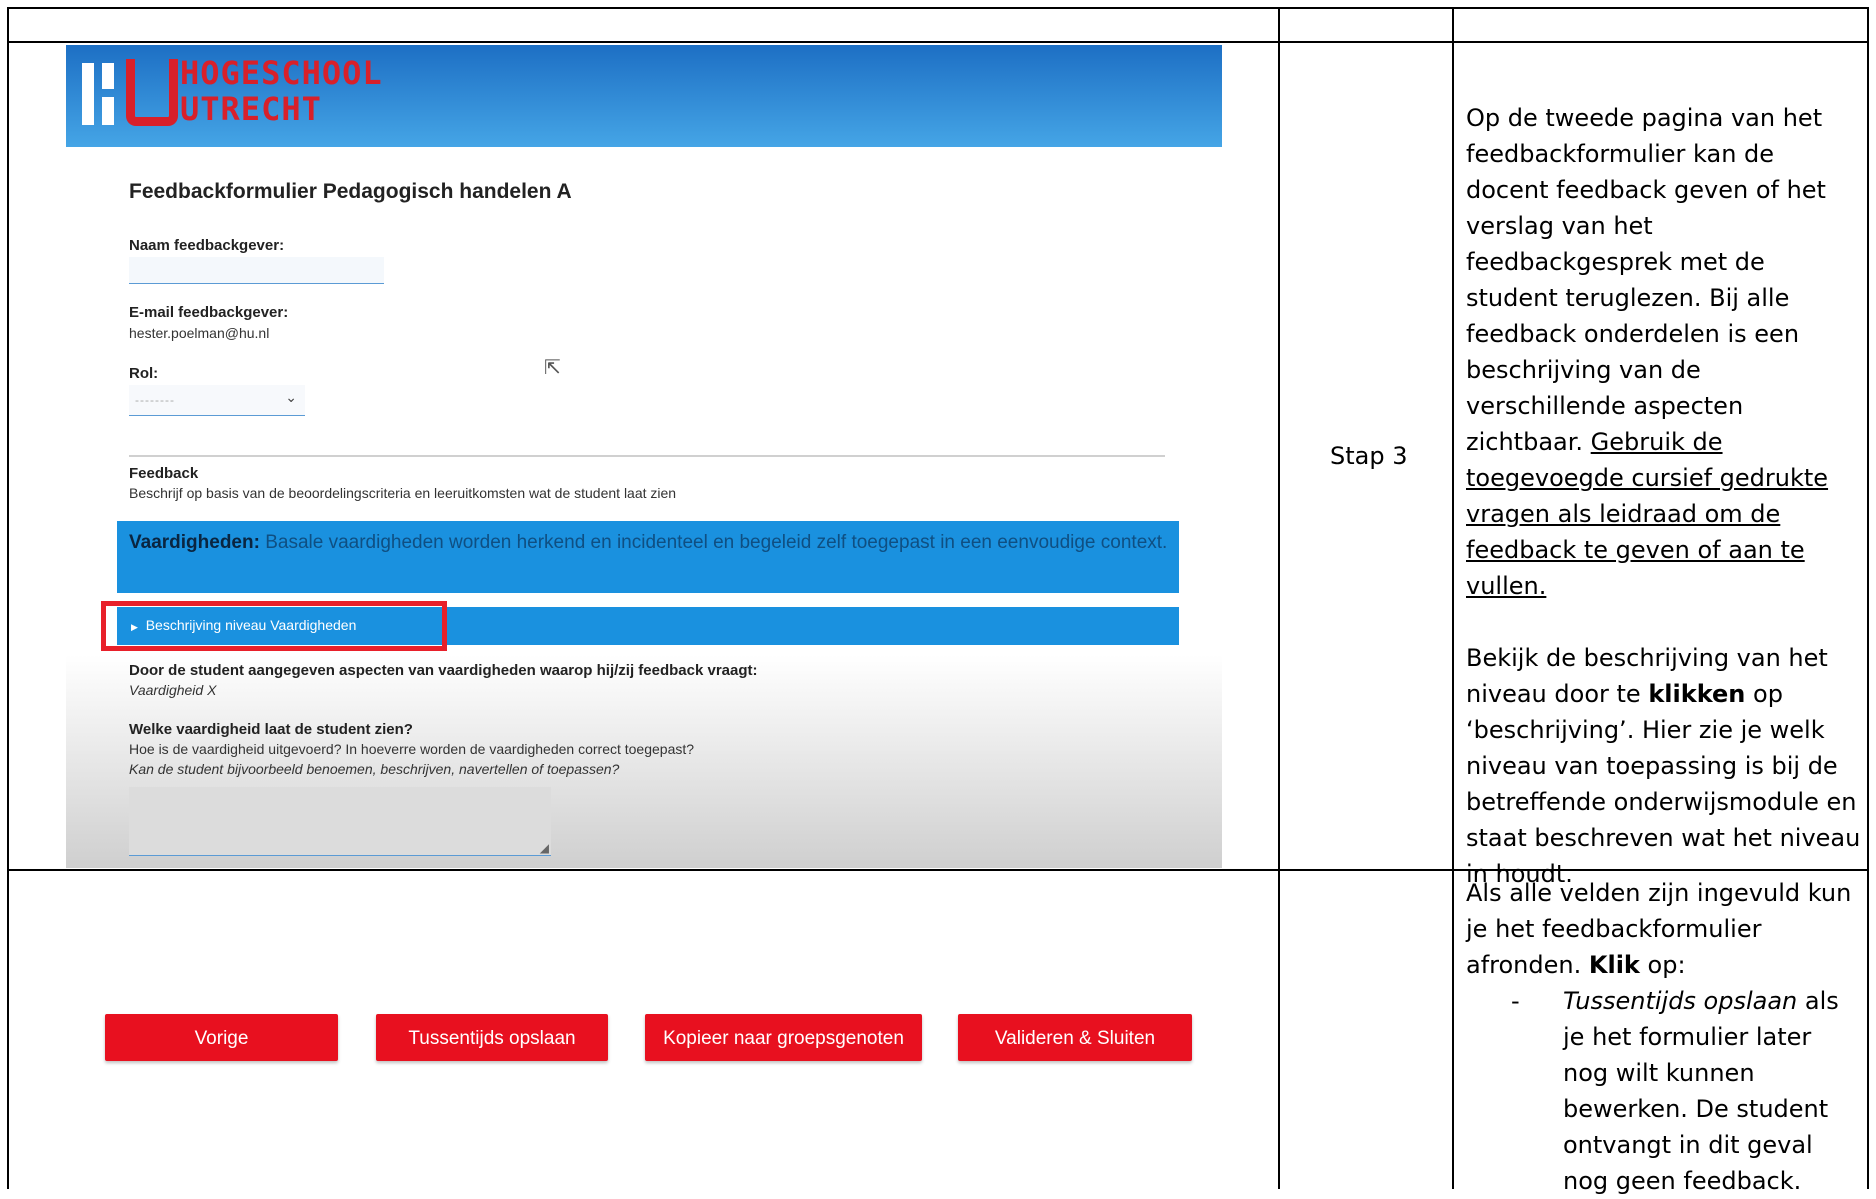  What do you see at coordinates (1369, 456) in the screenshot?
I see `step-label: Stap 3` at bounding box center [1369, 456].